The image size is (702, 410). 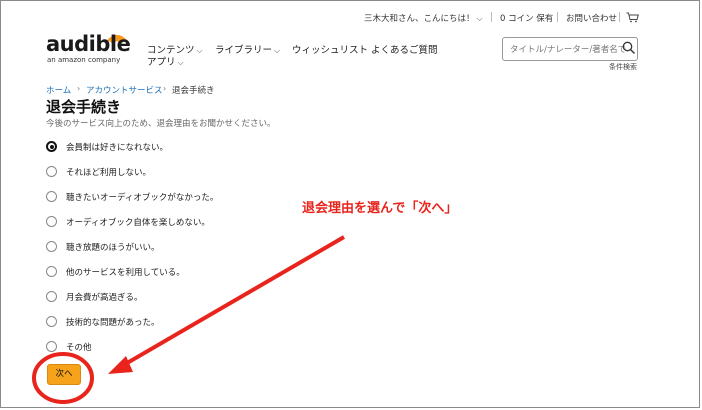 What do you see at coordinates (233, 301) in the screenshot?
I see `annotation-arrow-shaft` at bounding box center [233, 301].